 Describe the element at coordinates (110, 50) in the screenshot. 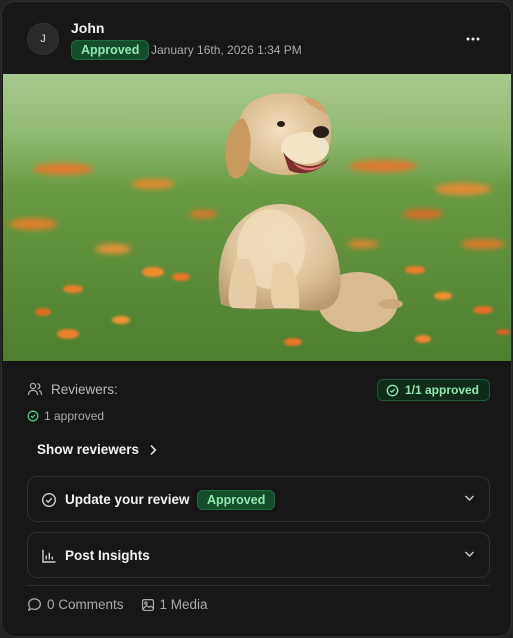

I see `status-badge: Approved` at that location.